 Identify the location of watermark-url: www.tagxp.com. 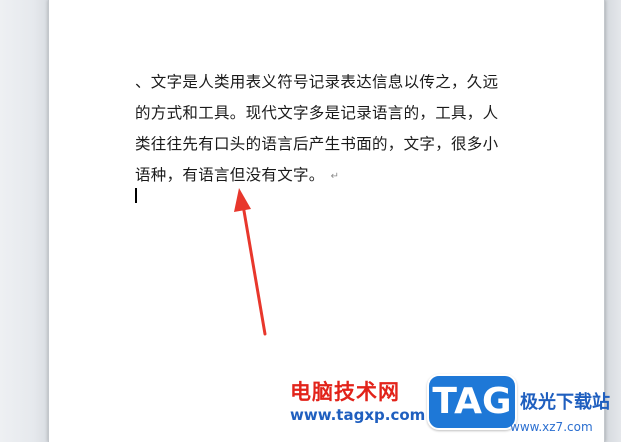
(358, 415).